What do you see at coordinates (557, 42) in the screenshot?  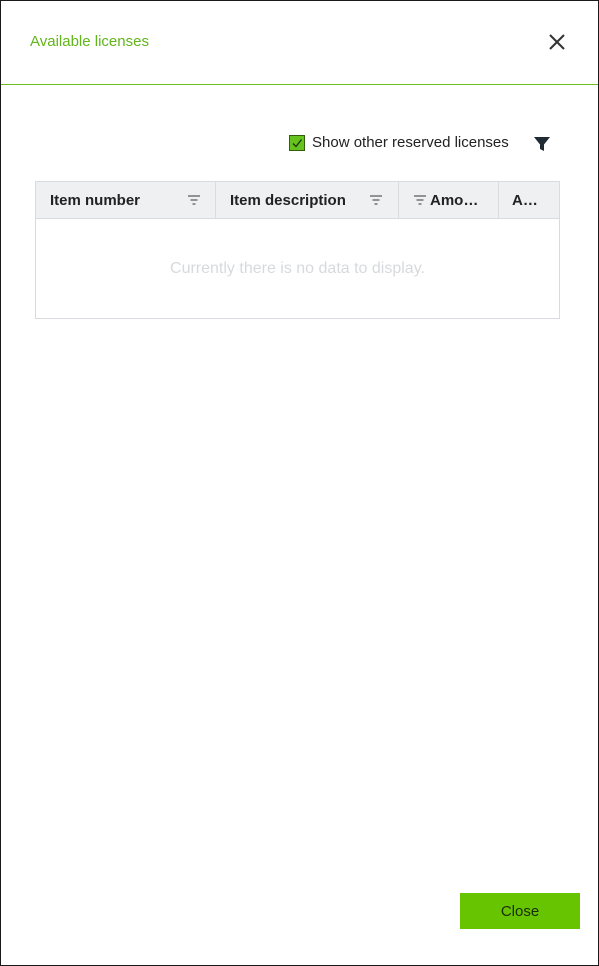 I see `close-icon` at bounding box center [557, 42].